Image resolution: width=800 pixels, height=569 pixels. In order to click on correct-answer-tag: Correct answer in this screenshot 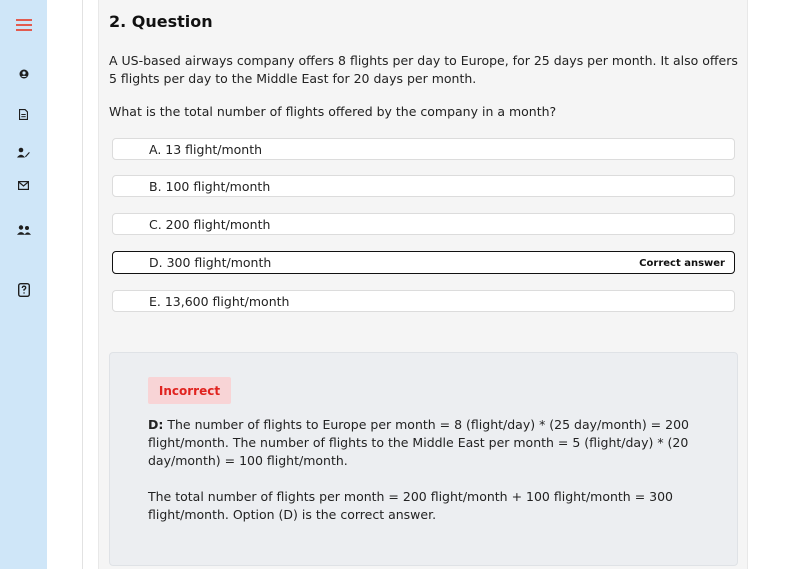, I will do `click(682, 263)`.